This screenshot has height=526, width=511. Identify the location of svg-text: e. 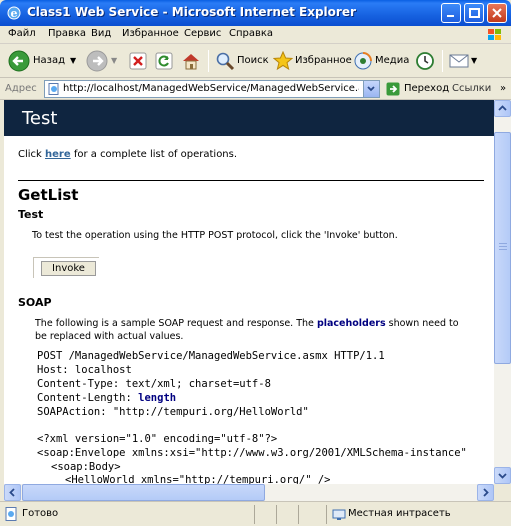
(14, 13).